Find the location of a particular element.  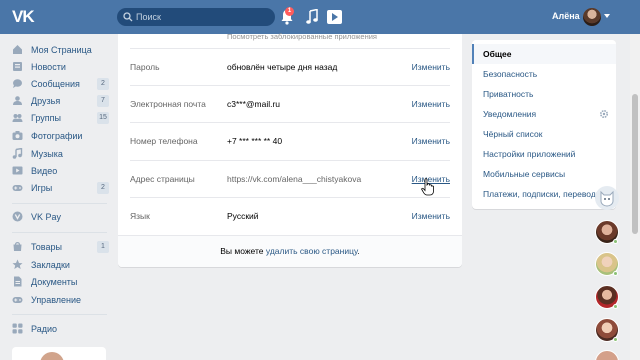

sidebar-item-news: Новости is located at coordinates (60, 66).